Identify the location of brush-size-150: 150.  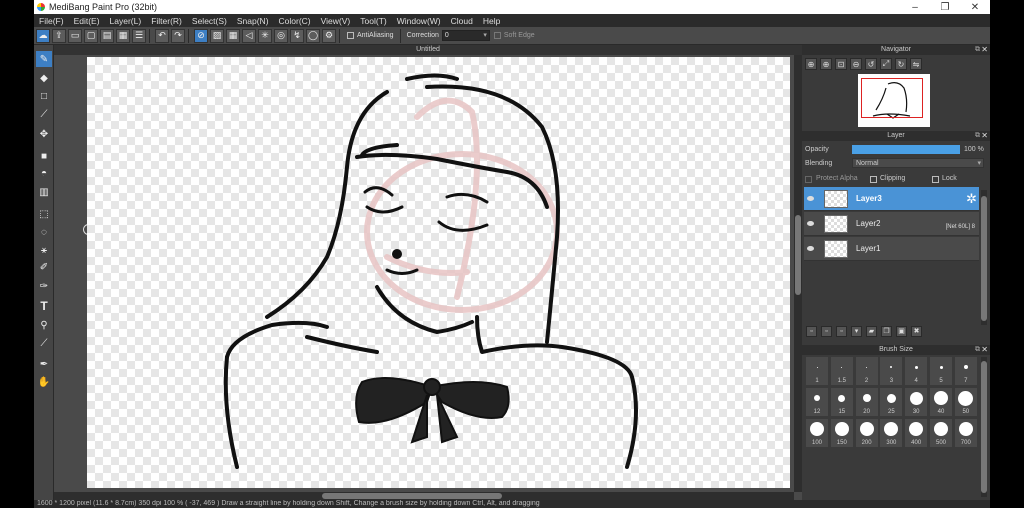
(841, 433).